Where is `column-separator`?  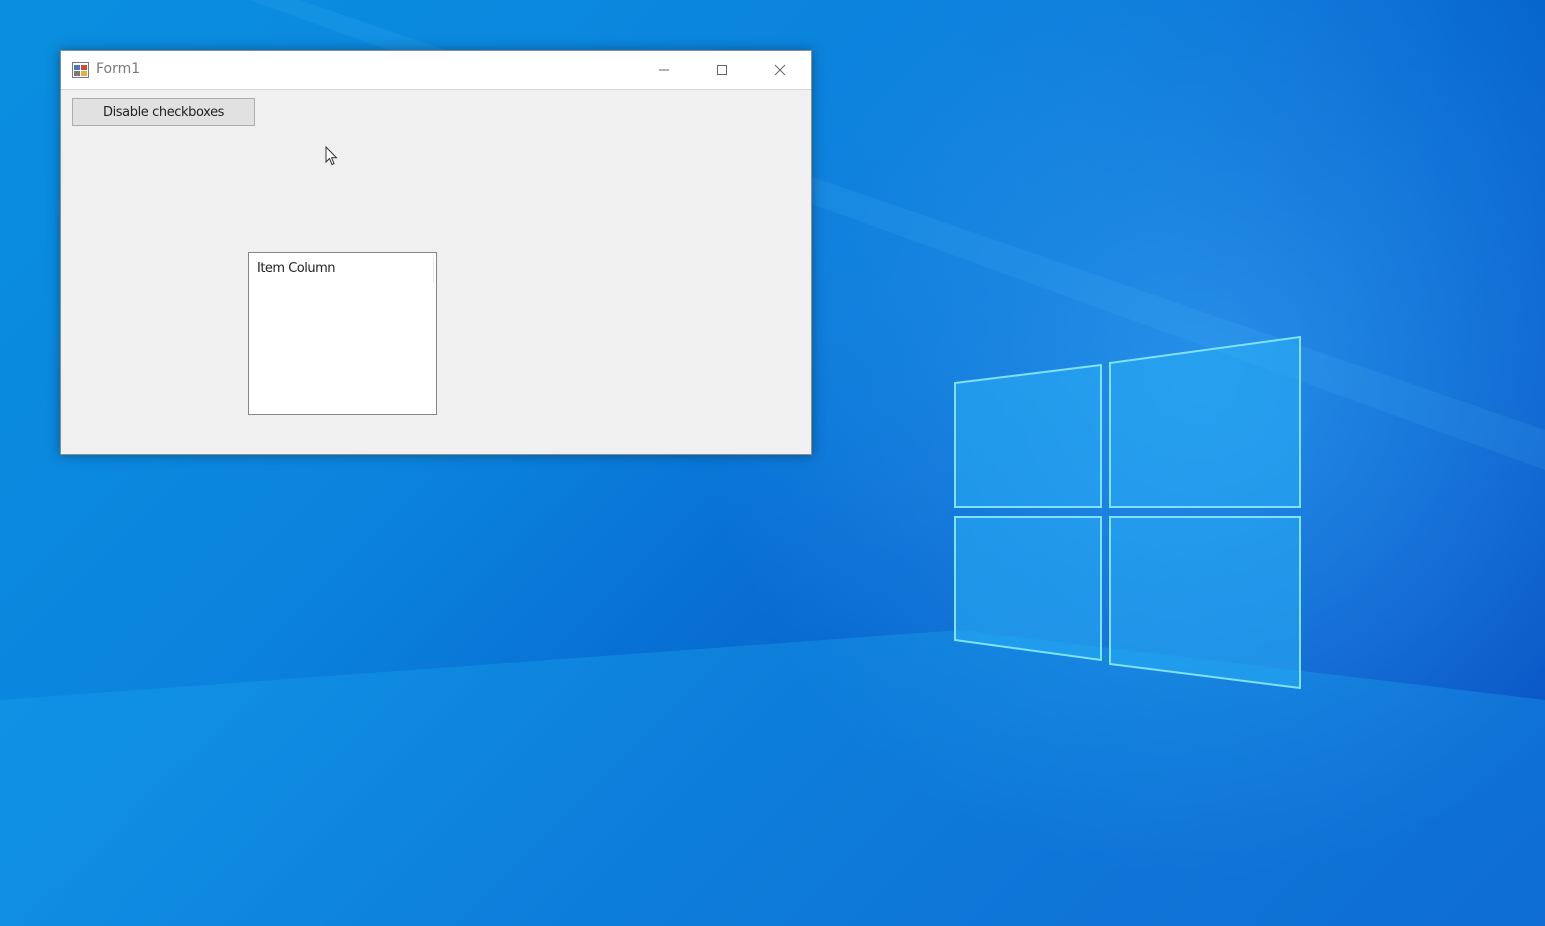
column-separator is located at coordinates (433, 270).